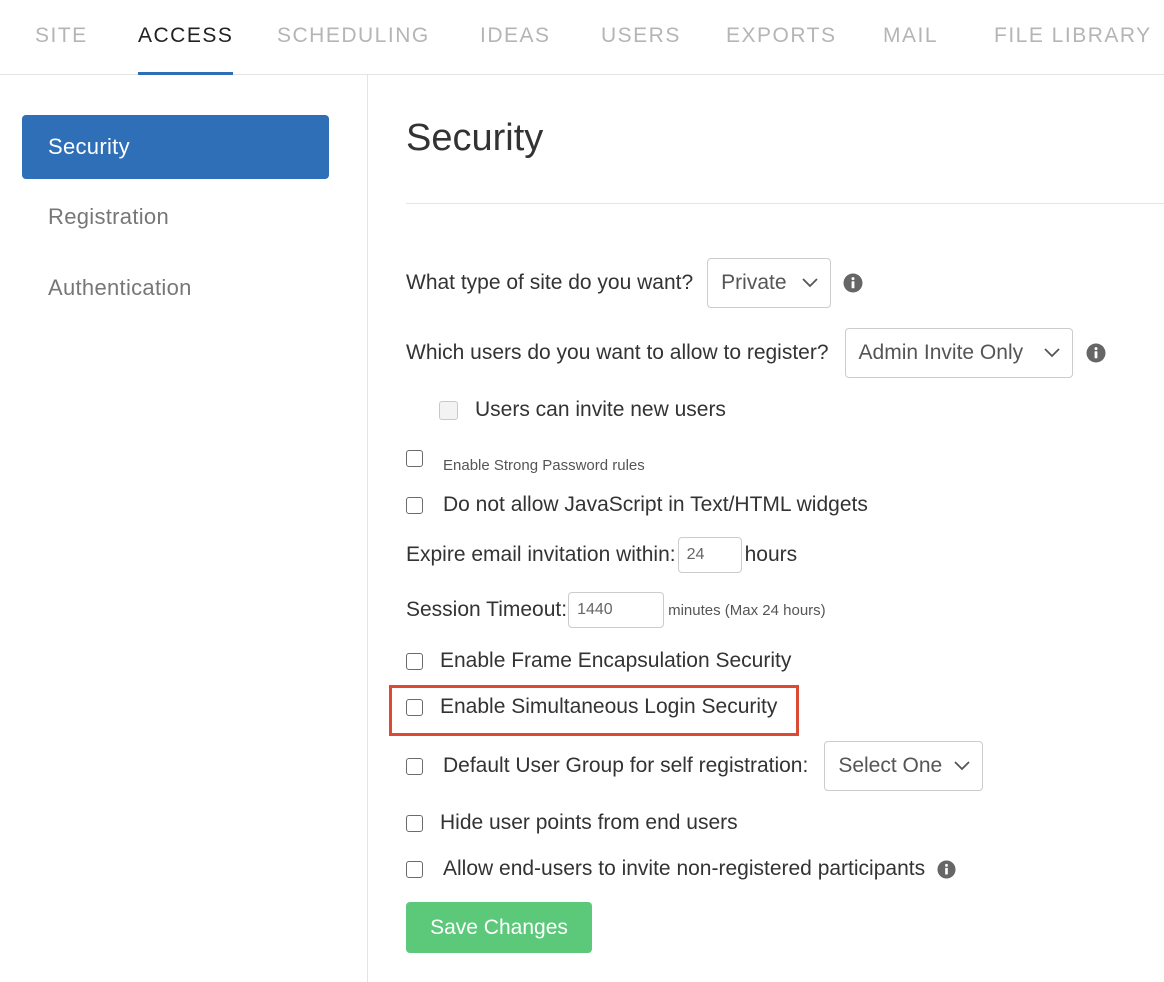 The image size is (1164, 982). I want to click on tab-ideas: IDEAS, so click(515, 49).